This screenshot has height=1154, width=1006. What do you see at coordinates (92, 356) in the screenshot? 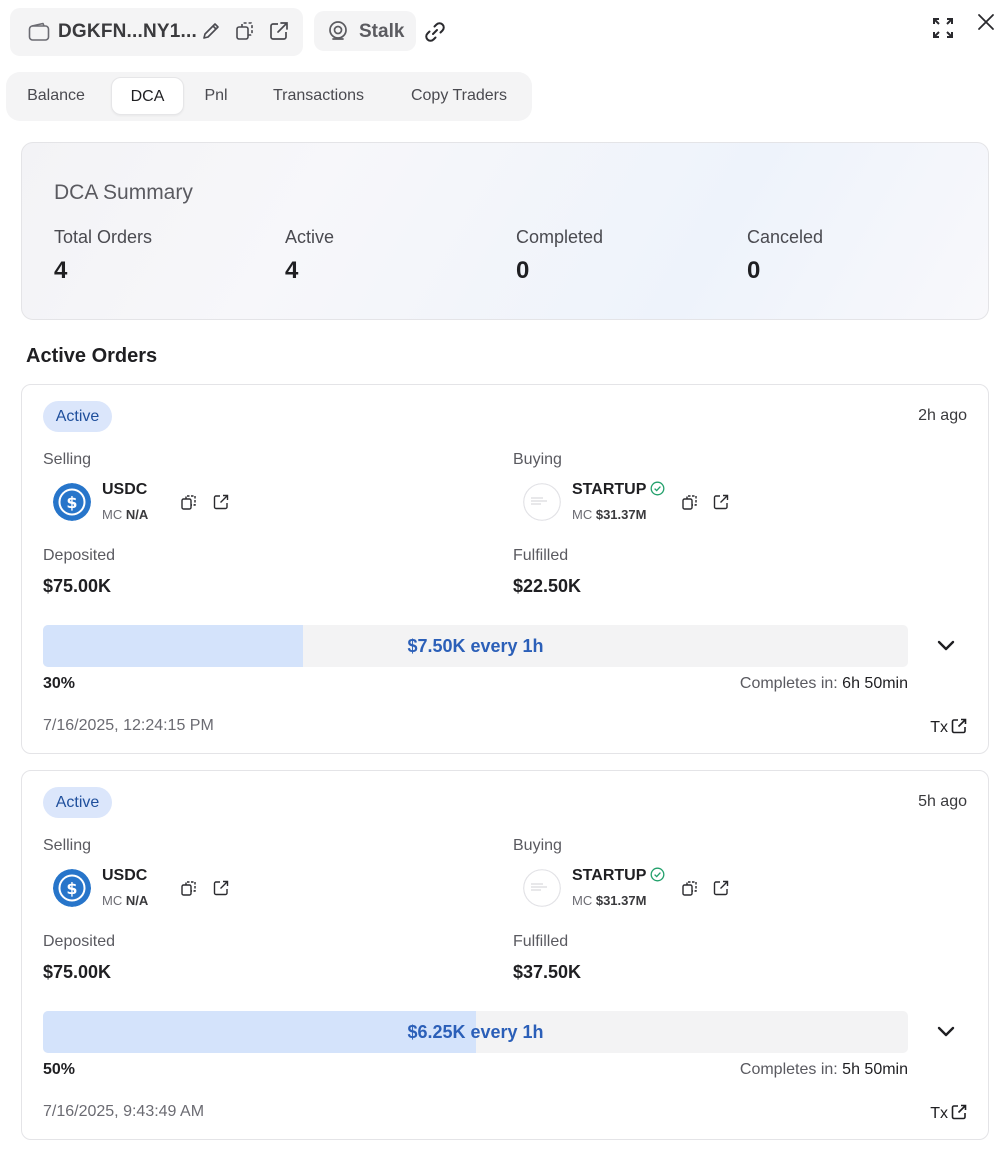
I see `active-orders-title: Active Orders` at bounding box center [92, 356].